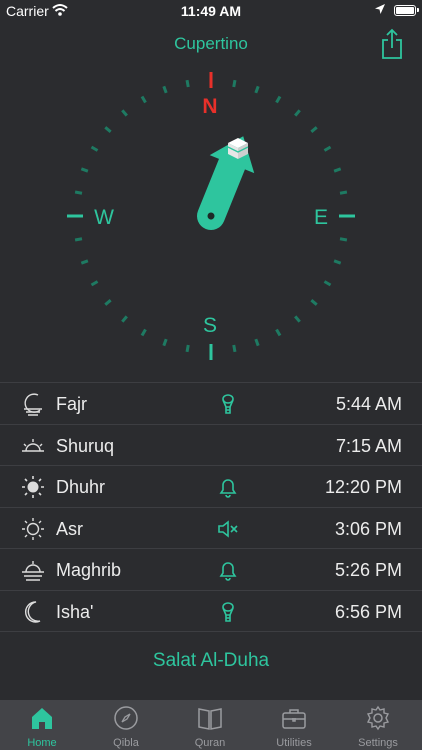  What do you see at coordinates (75, 611) in the screenshot?
I see `prayer-name: Isha'` at bounding box center [75, 611].